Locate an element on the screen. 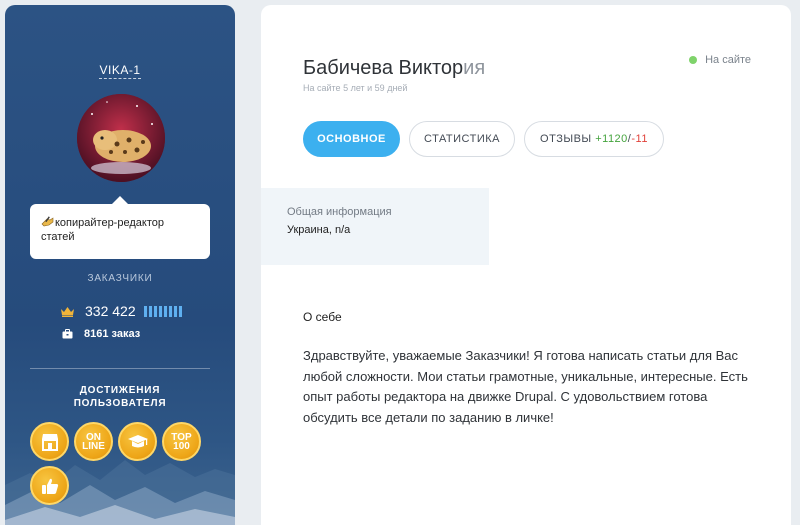 This screenshot has height=525, width=800. general-info-box: Общая информация Украина, n/a is located at coordinates (375, 226).